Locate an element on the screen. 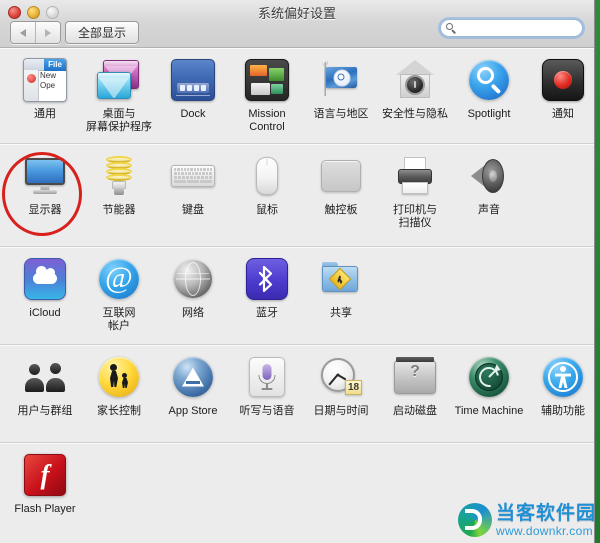 The image size is (600, 543). pref-pane-dock: Dock is located at coordinates (193, 96).